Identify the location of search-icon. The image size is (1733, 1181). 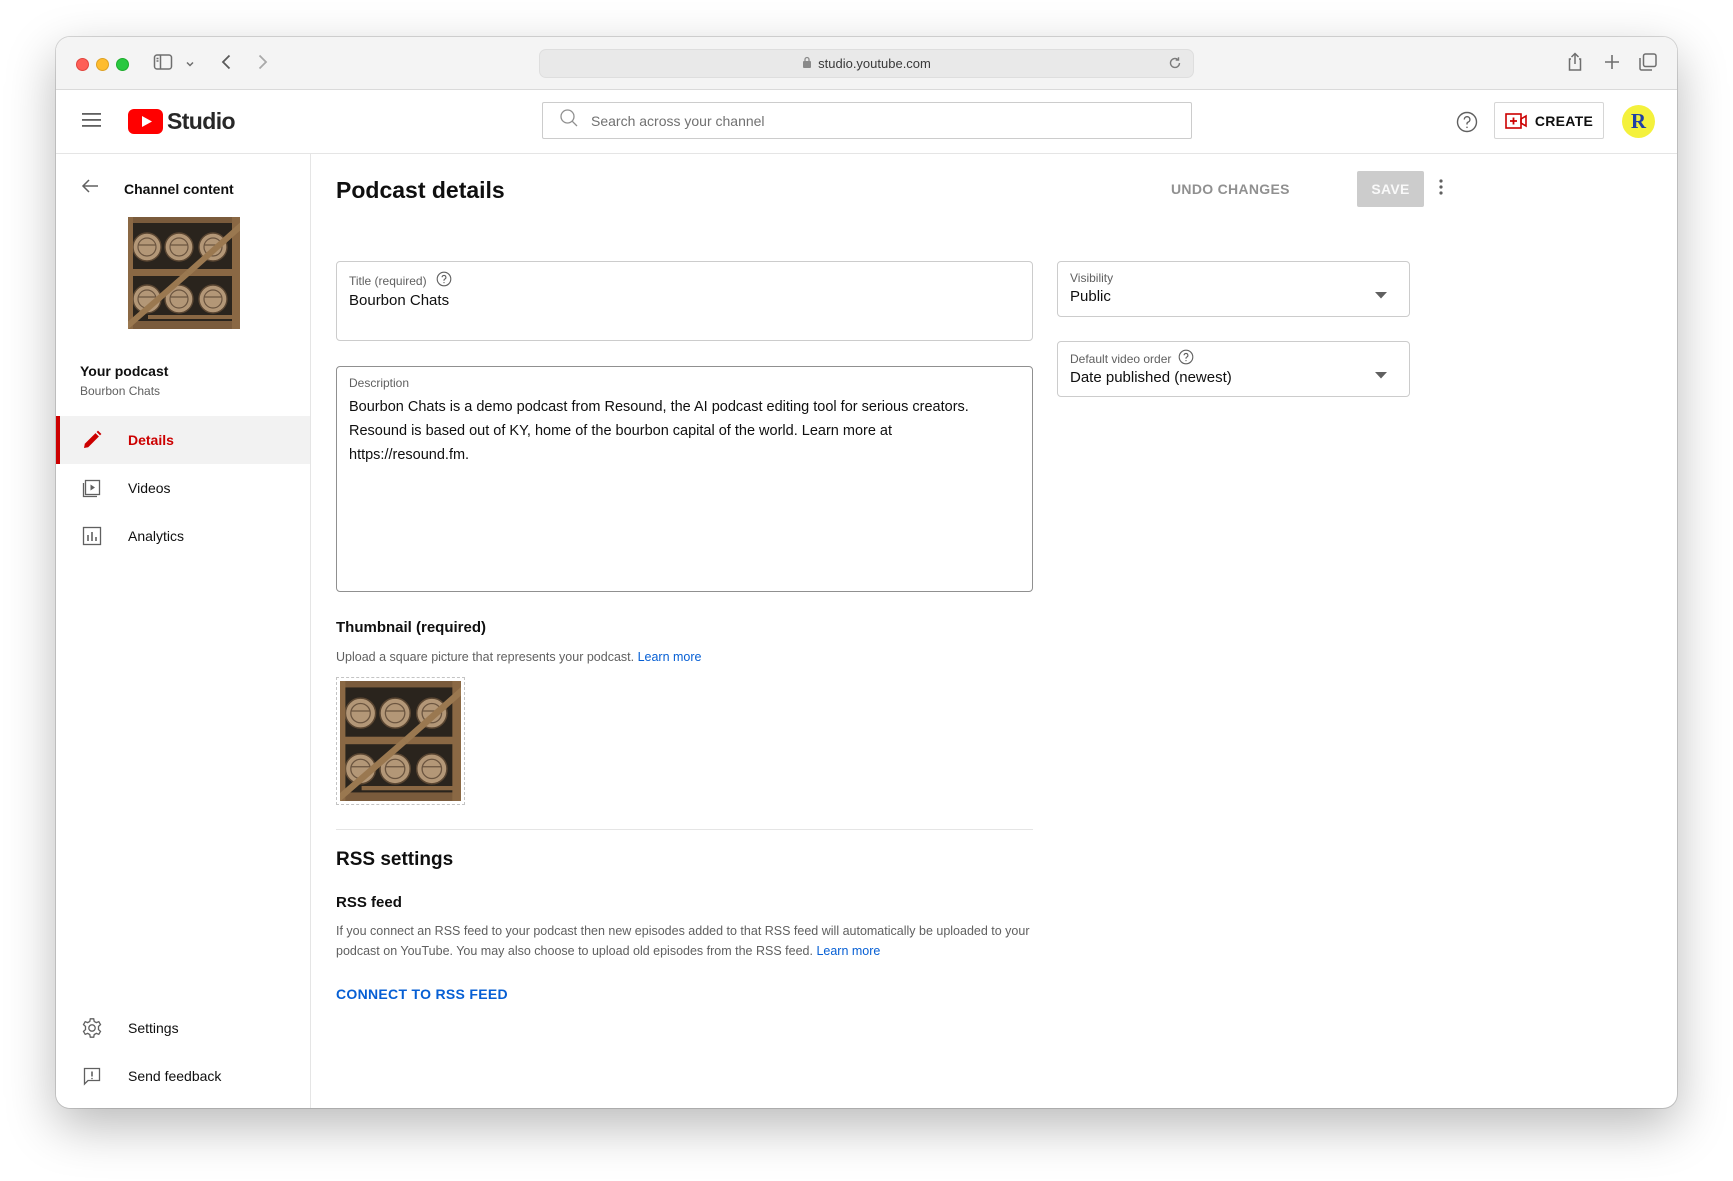
(569, 120).